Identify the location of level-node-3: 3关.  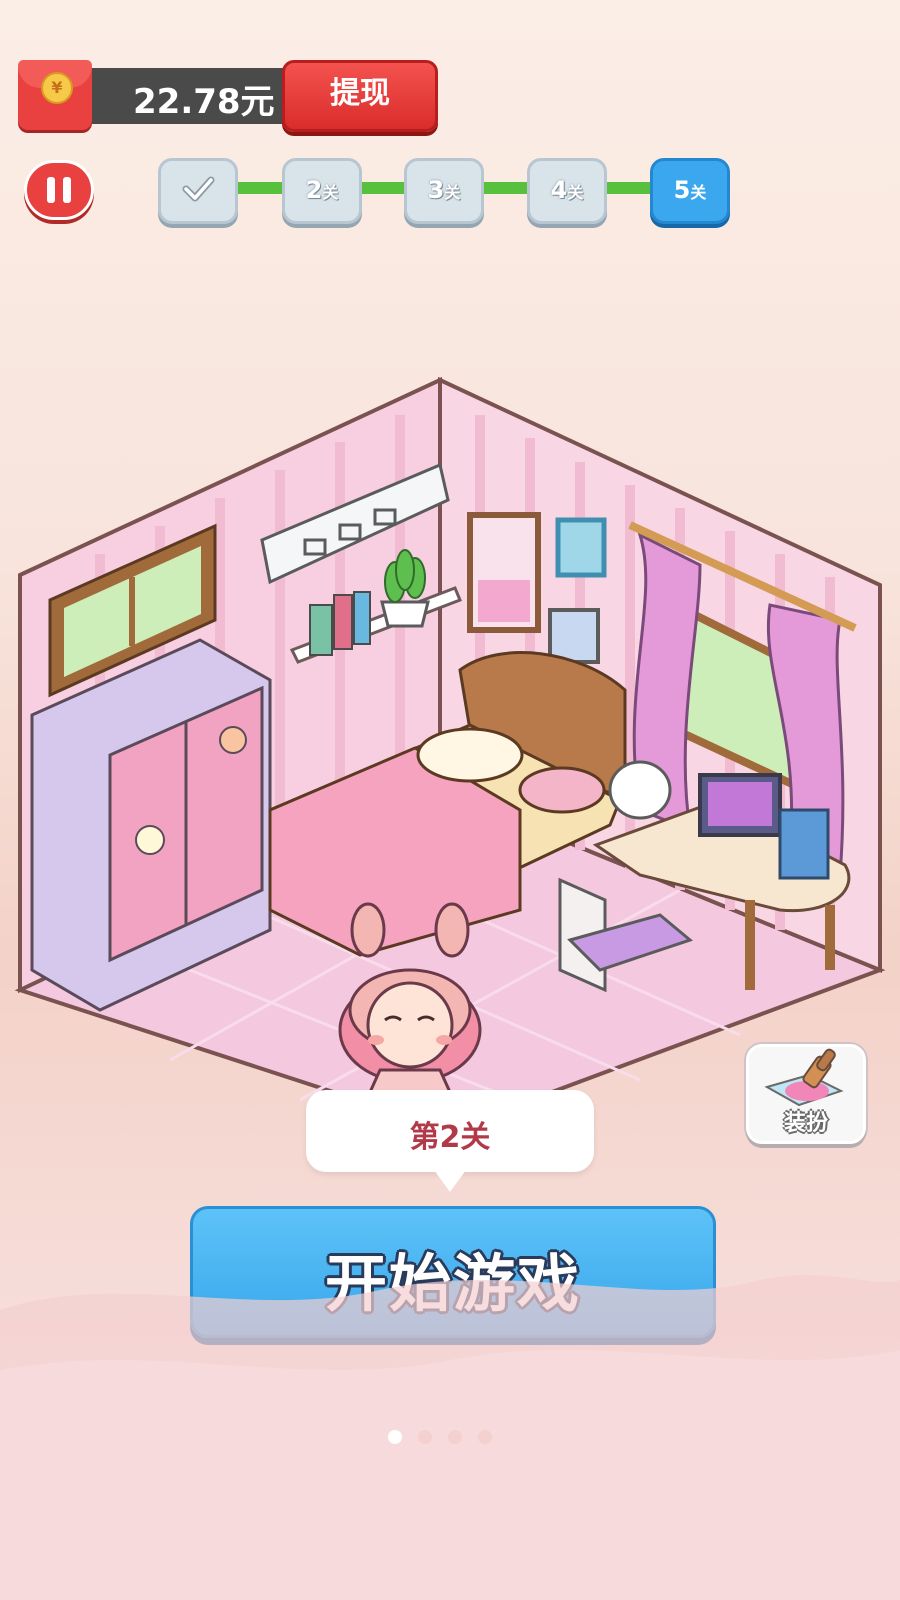
(444, 191).